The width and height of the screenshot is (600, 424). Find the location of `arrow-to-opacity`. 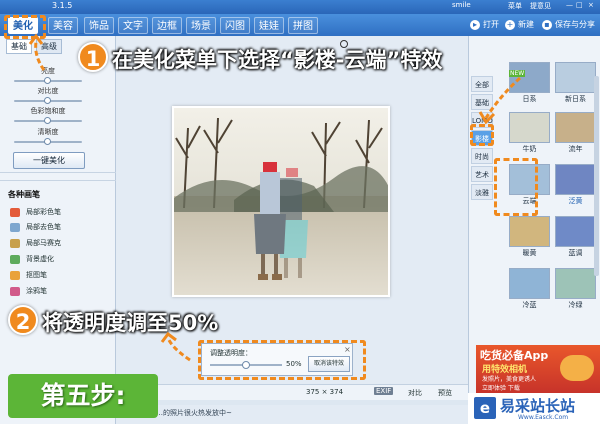

arrow-to-opacity is located at coordinates (178, 349).